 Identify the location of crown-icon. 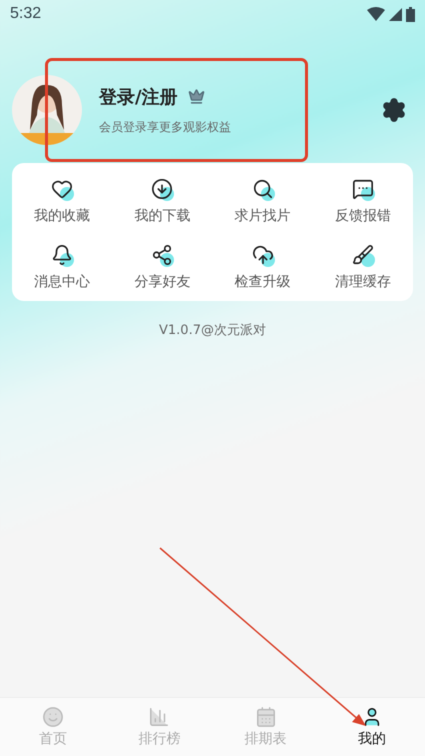
(196, 96).